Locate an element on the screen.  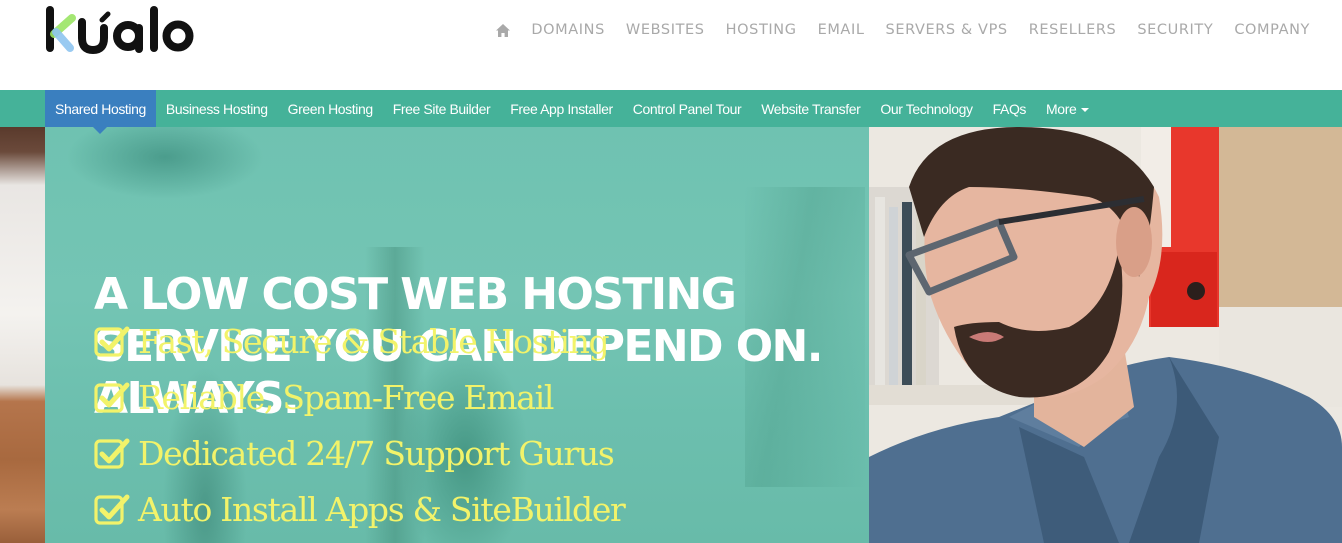
sub-nav-website-transfer: Website Transfer is located at coordinates (810, 108).